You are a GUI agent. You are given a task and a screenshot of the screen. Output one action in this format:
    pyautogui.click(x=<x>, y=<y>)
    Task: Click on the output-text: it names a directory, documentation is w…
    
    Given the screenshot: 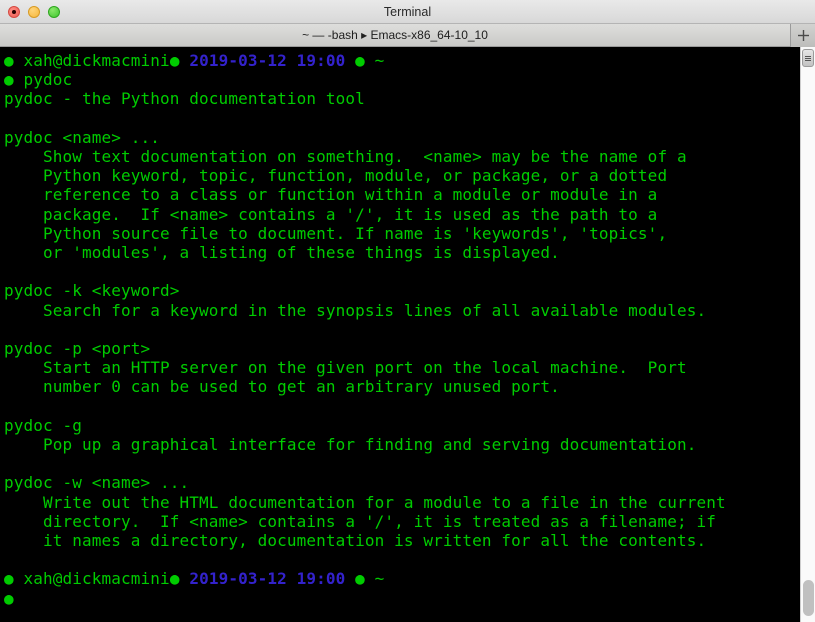 What is the action you would take?
    pyautogui.click(x=355, y=540)
    